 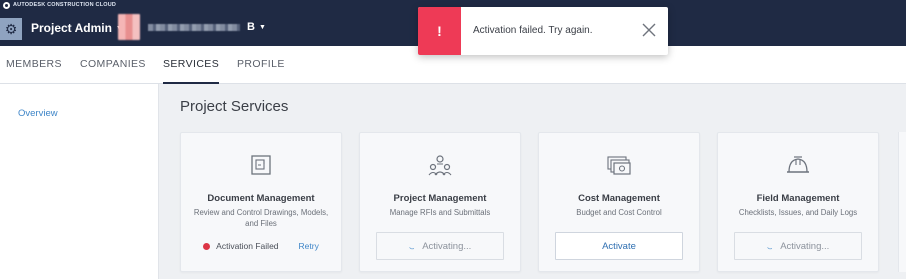 What do you see at coordinates (619, 198) in the screenshot?
I see `card-title: Cost Management` at bounding box center [619, 198].